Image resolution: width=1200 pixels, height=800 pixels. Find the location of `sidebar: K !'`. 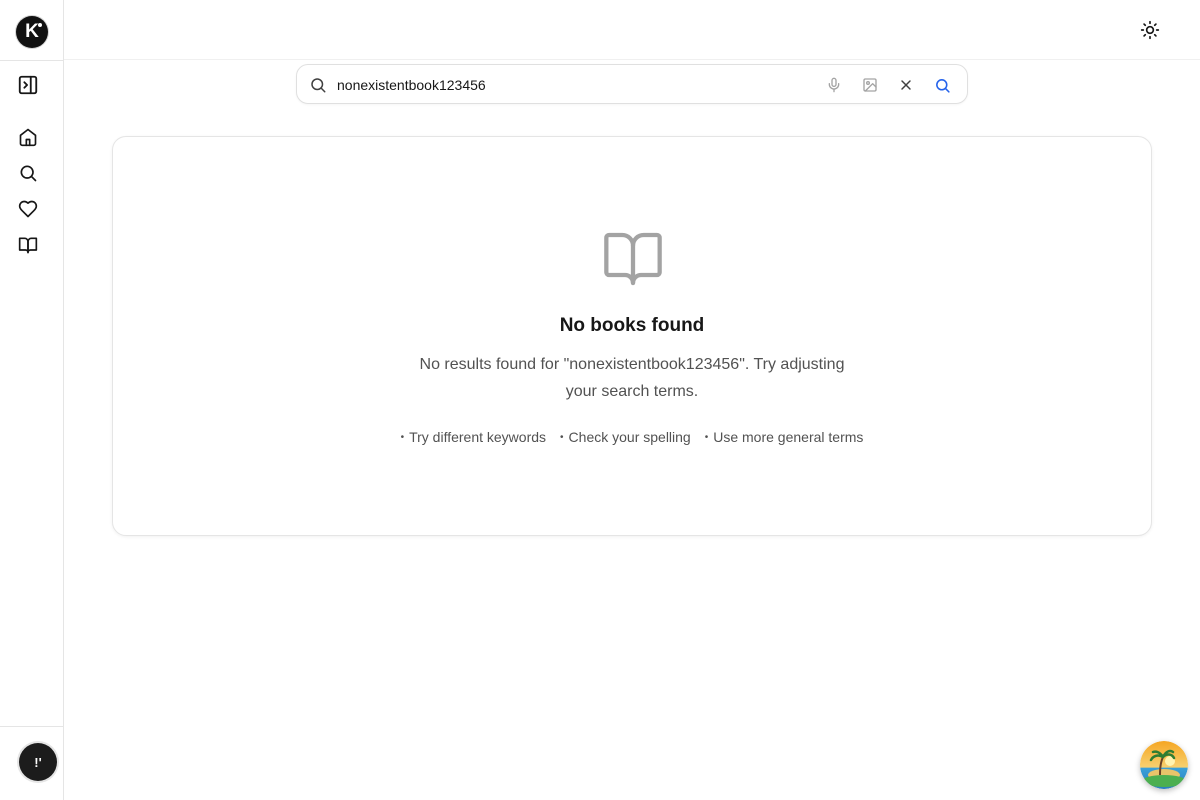

sidebar: K !' is located at coordinates (32, 400).